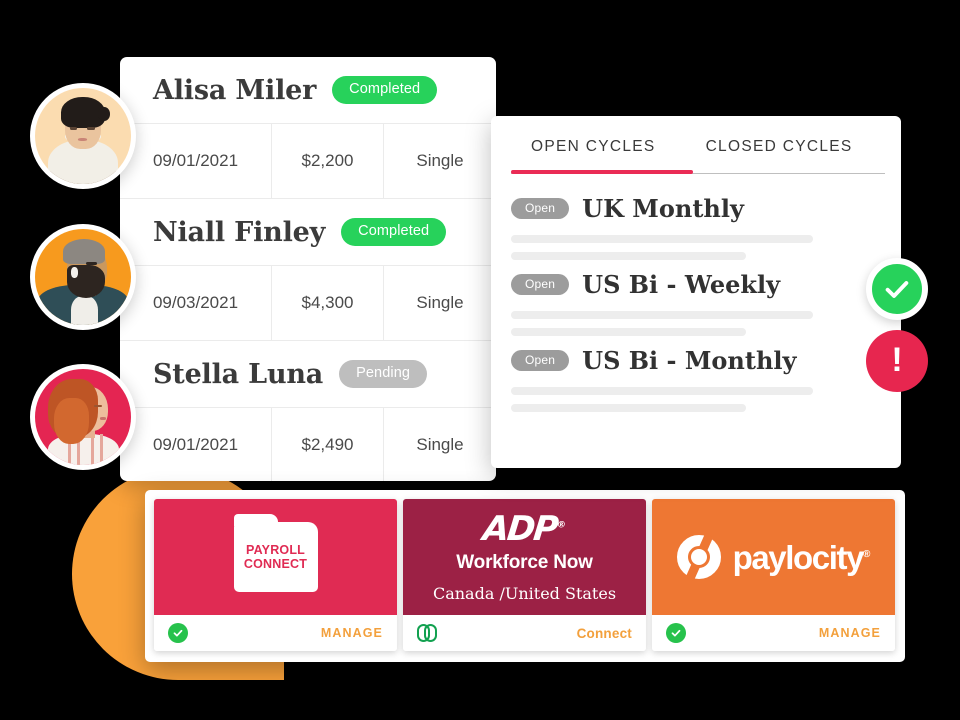 The width and height of the screenshot is (960, 720). Describe the element at coordinates (196, 303) in the screenshot. I see `cell-date: 09/03/2021` at that location.